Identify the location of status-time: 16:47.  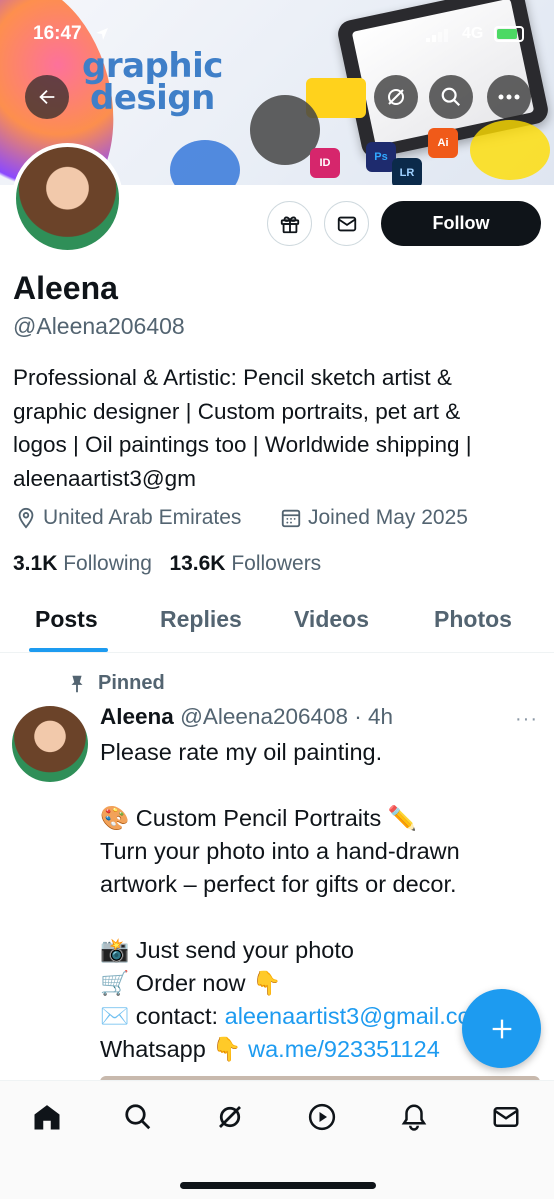
(57, 33).